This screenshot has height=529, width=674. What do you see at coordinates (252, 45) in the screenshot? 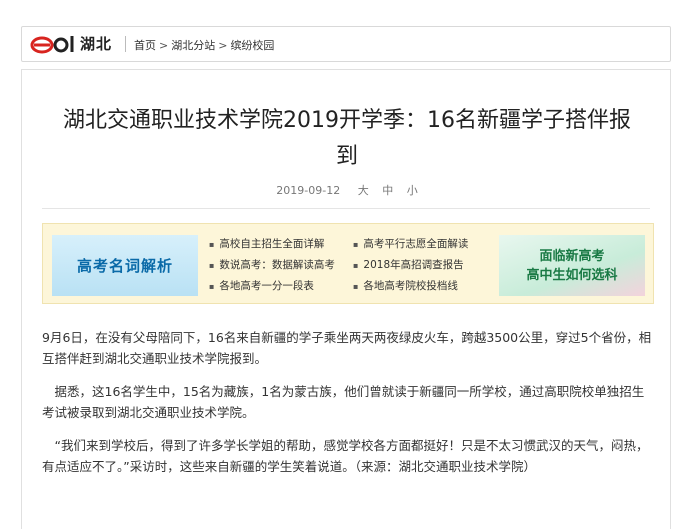
I see `breadcrumb-campus: 缤纷校园` at bounding box center [252, 45].